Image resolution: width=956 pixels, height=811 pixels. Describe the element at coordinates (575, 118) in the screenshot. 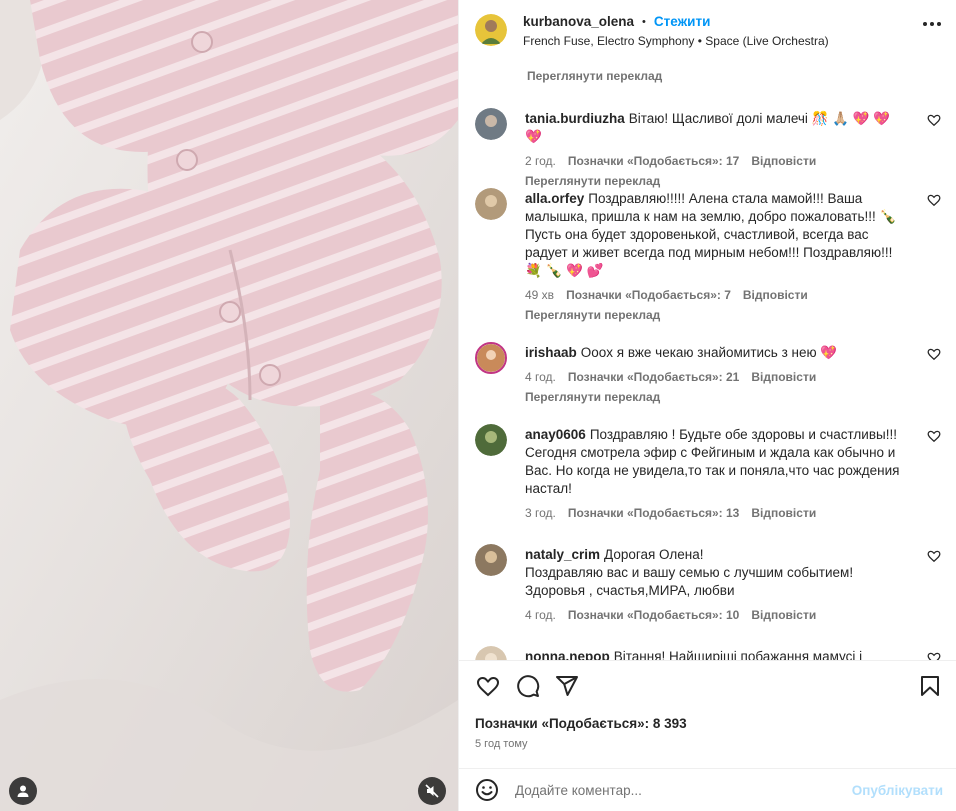

I see `comment-username: tania.burdiuzha` at that location.